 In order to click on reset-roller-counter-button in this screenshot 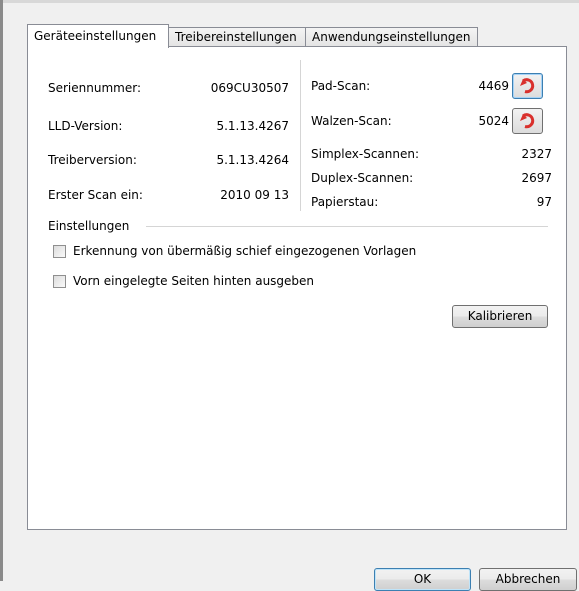, I will do `click(527, 121)`.